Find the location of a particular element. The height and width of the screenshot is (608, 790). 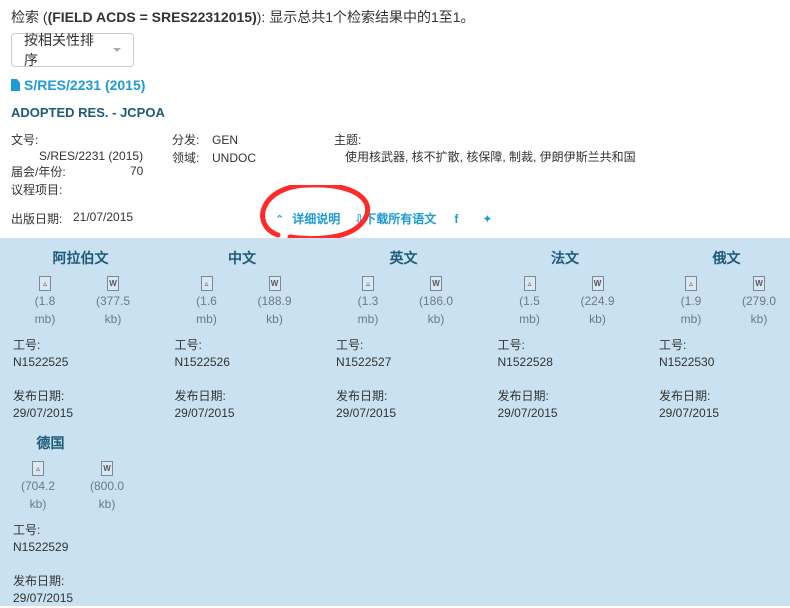

word-download: W (377.5 kb) is located at coordinates (113, 302).